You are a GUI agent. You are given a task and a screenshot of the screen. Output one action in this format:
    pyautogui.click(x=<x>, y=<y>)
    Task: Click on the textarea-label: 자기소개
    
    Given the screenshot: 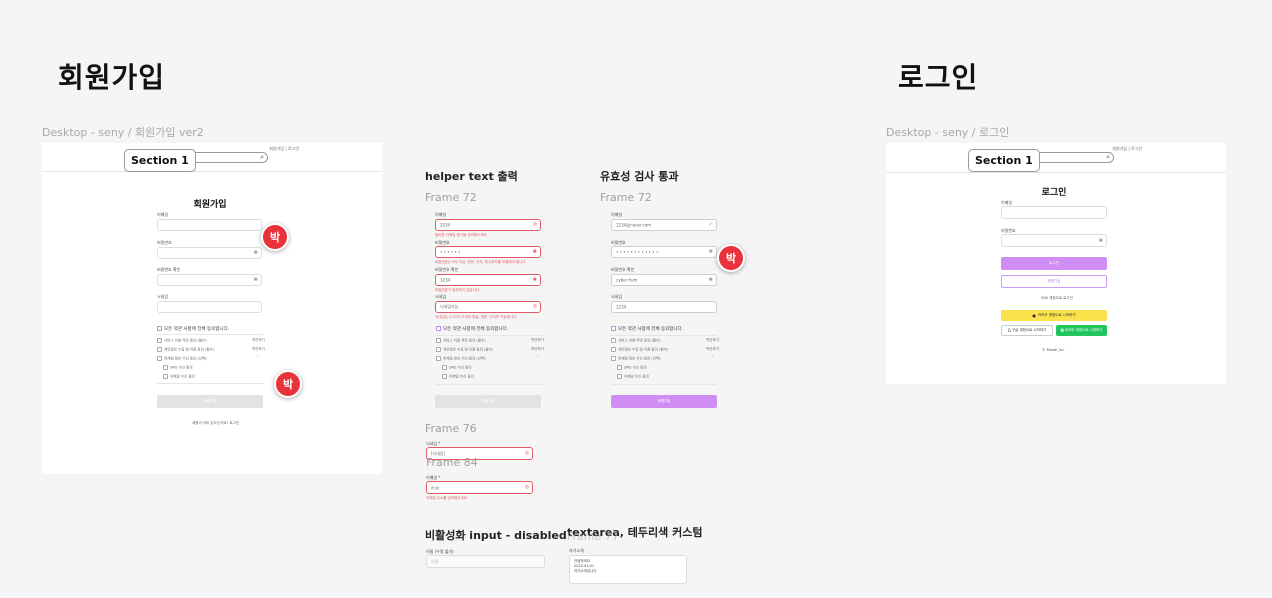 What is the action you would take?
    pyautogui.click(x=576, y=550)
    